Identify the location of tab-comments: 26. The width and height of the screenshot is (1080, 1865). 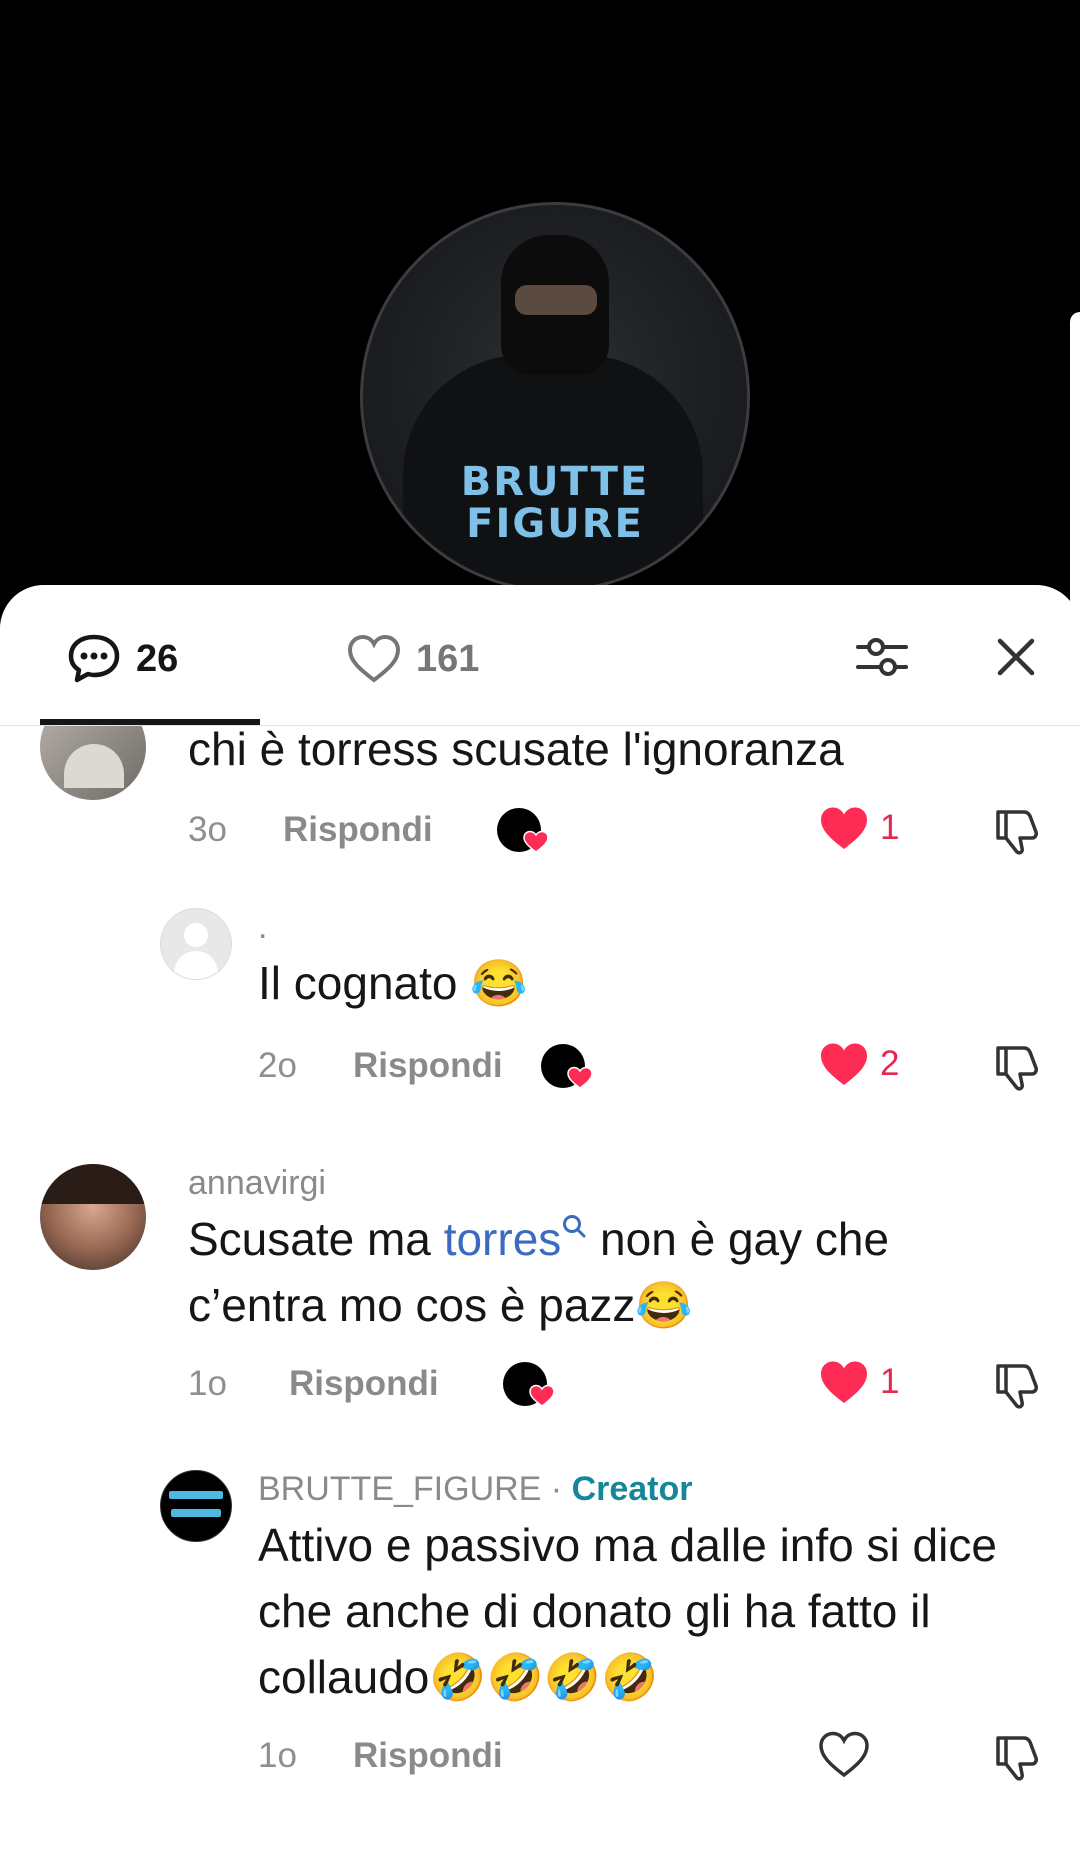
(122, 659).